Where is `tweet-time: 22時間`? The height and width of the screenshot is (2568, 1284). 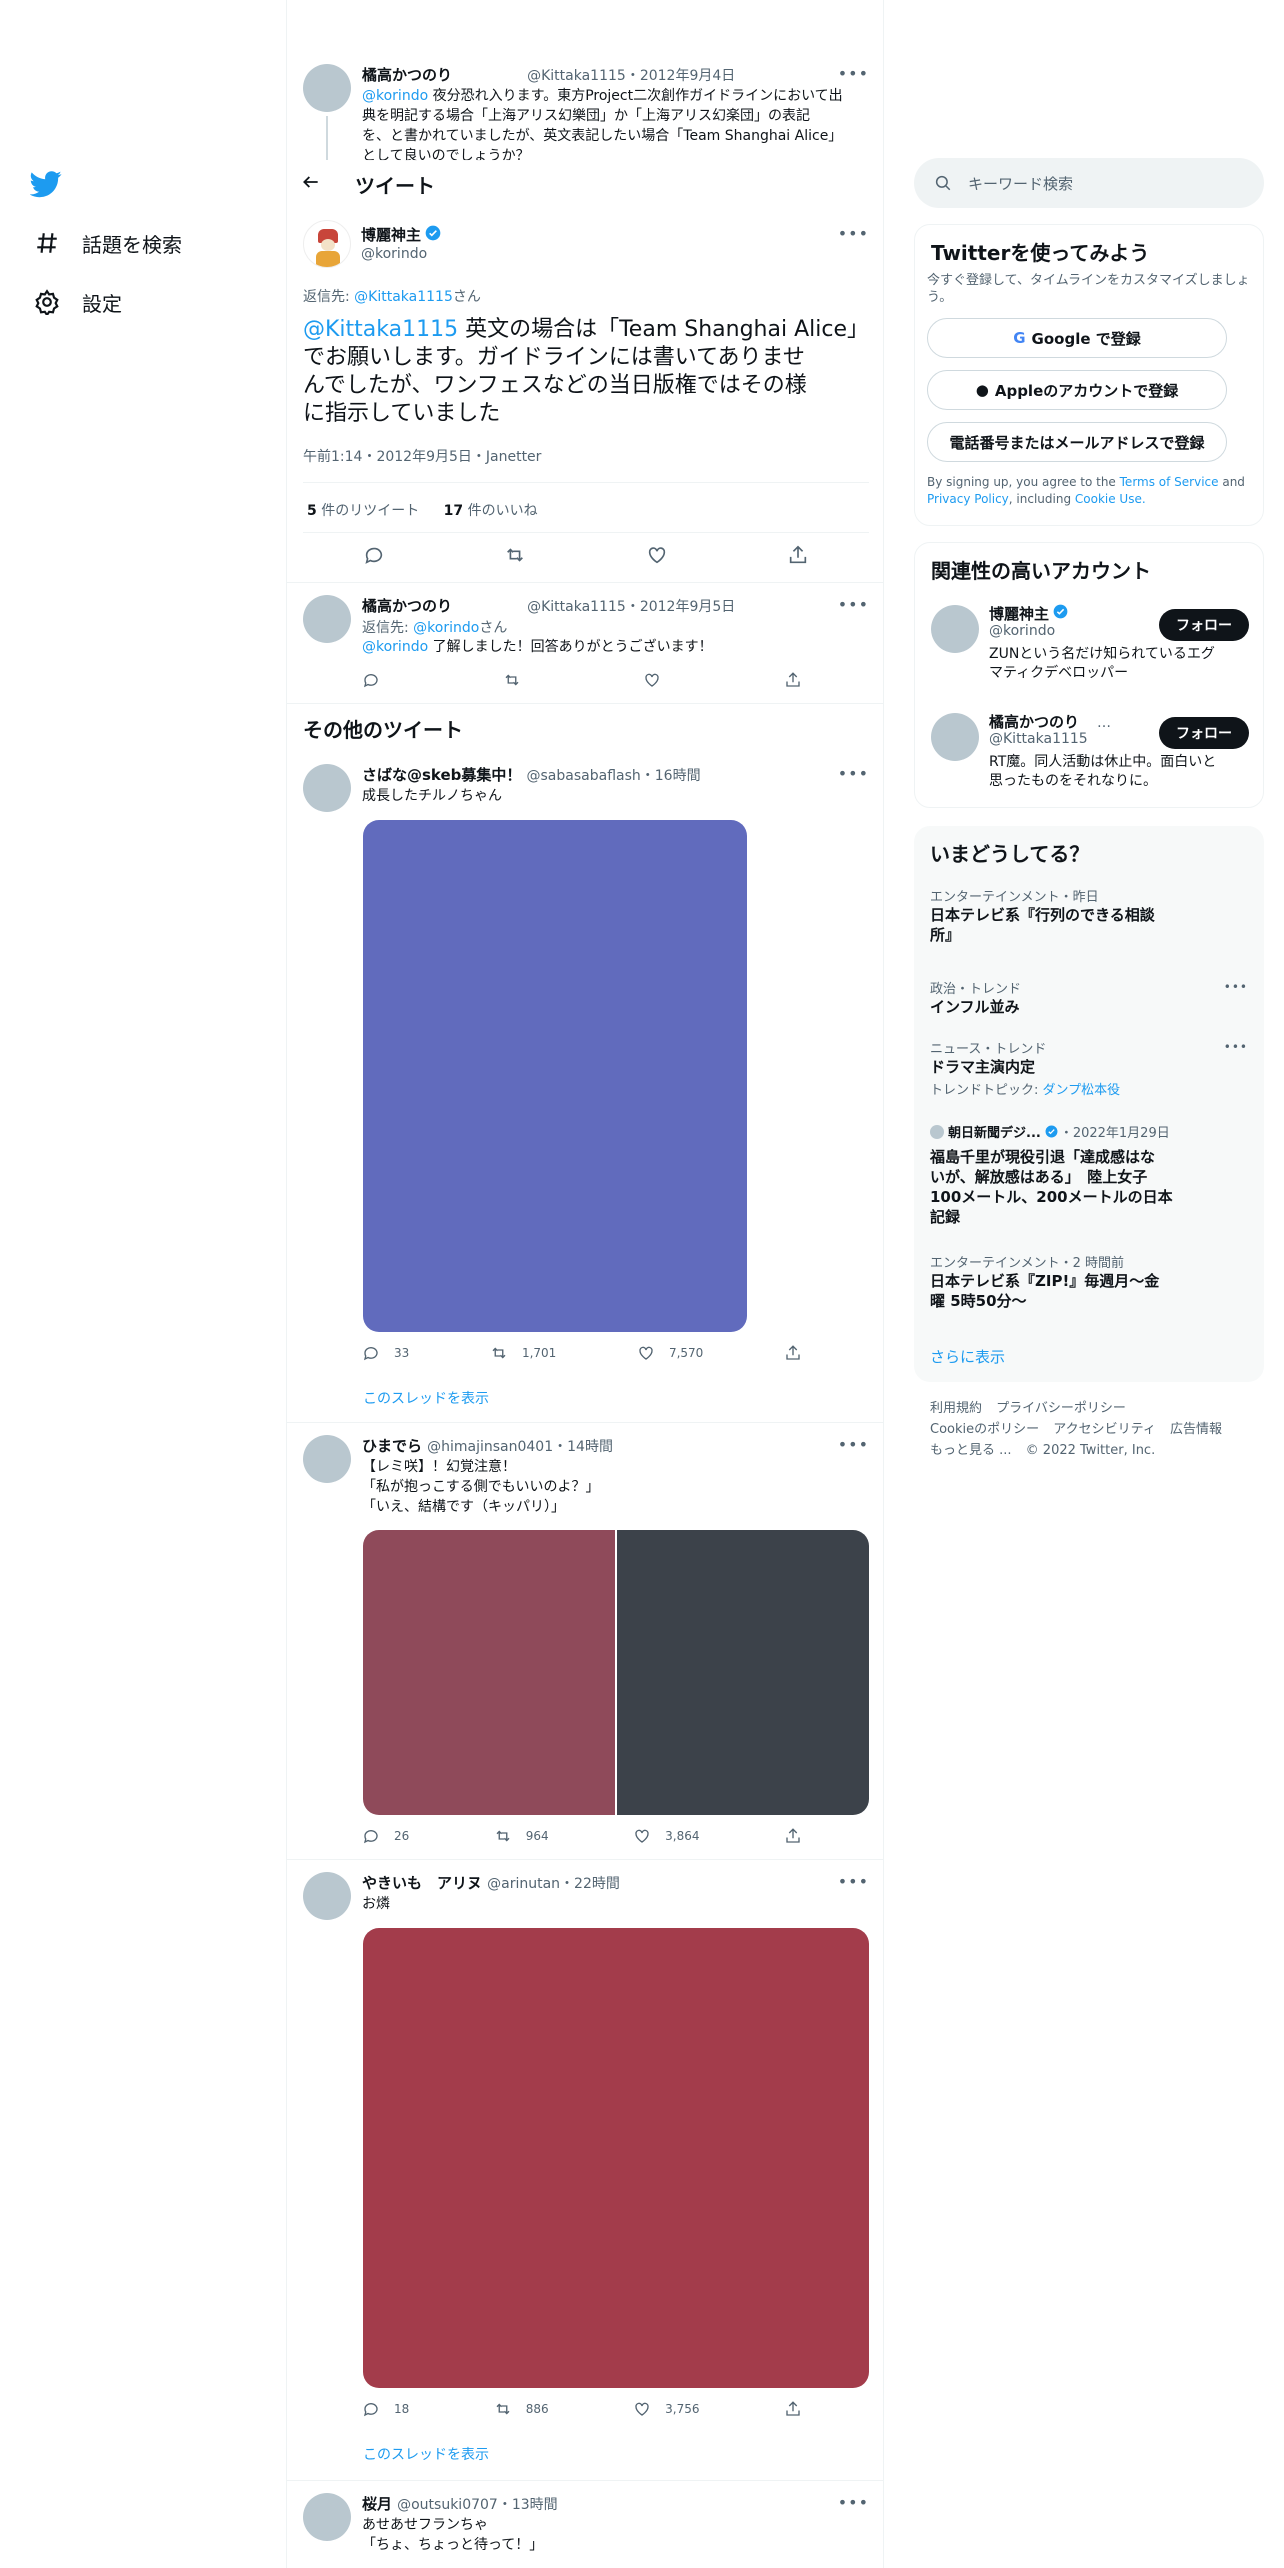
tweet-time: 22時間 is located at coordinates (597, 1884).